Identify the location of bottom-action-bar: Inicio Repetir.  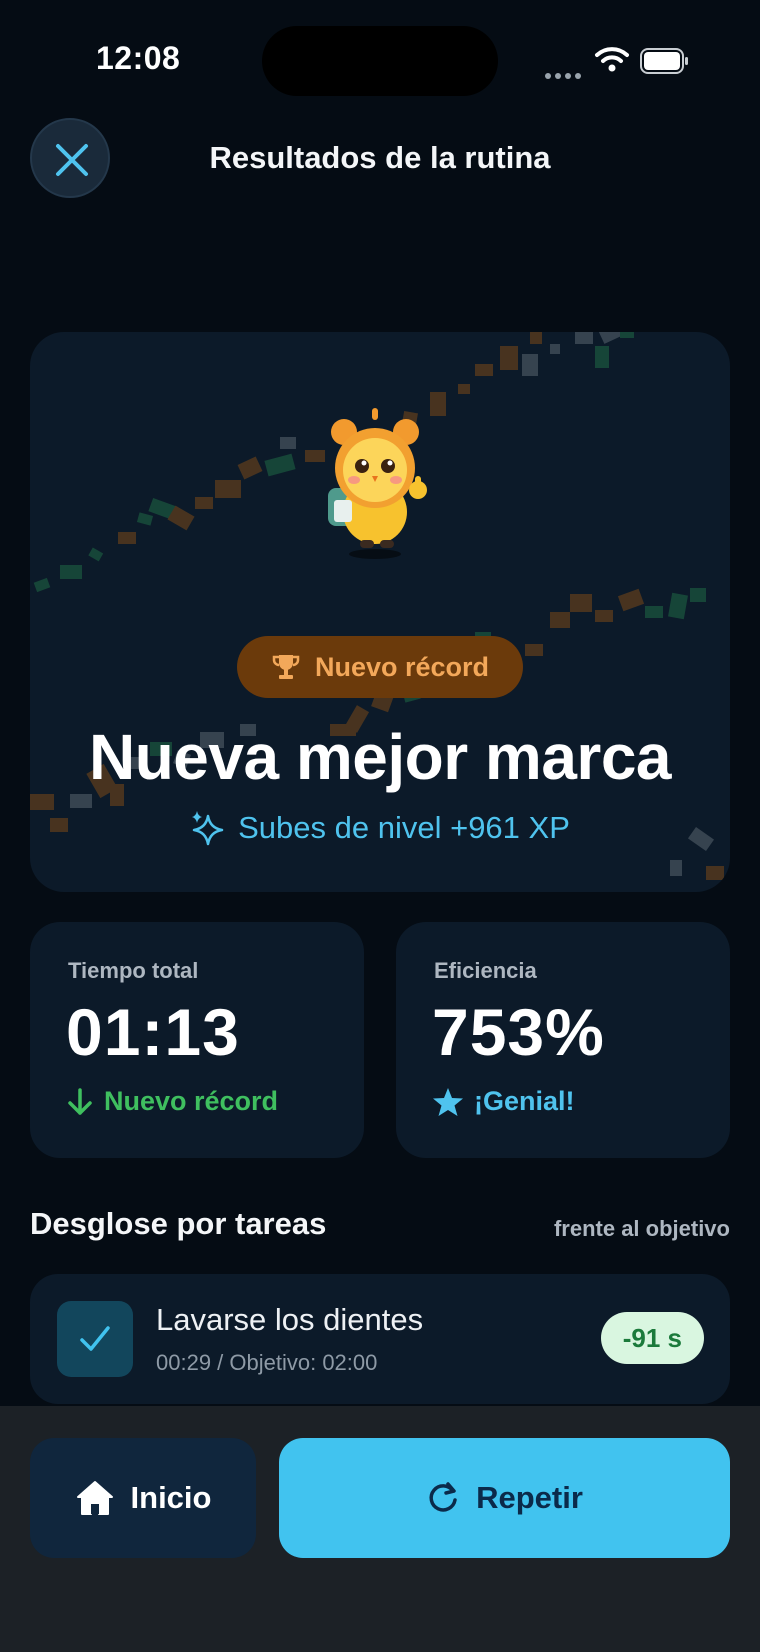
(380, 1529).